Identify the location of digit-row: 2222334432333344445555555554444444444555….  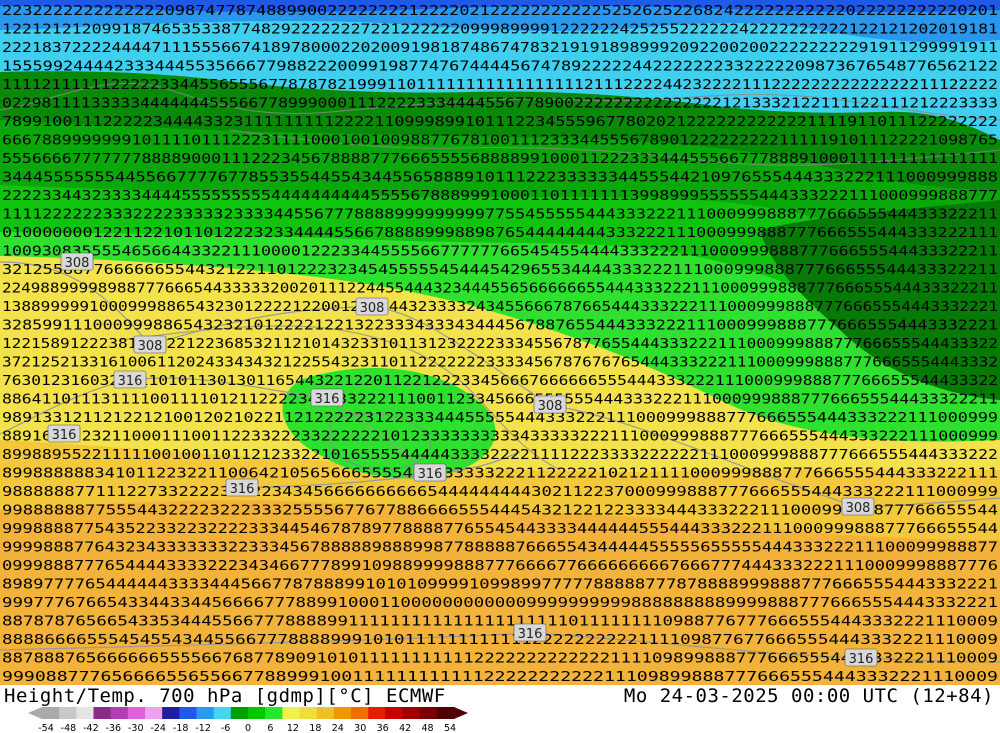
(500, 196).